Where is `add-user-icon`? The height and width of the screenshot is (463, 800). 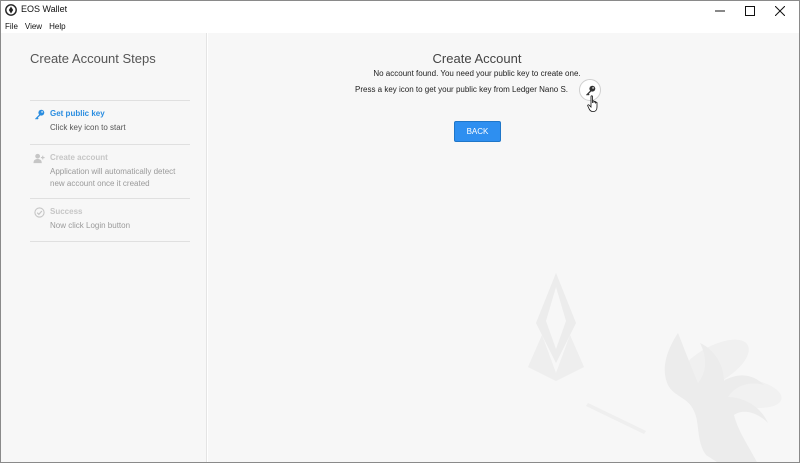 add-user-icon is located at coordinates (39, 158).